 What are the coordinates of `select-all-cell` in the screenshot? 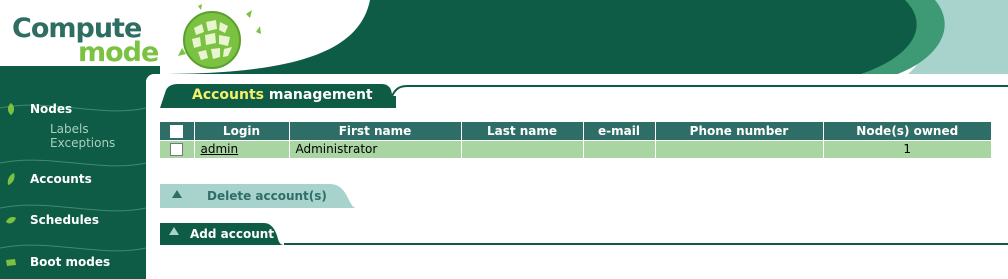 It's located at (177, 131).